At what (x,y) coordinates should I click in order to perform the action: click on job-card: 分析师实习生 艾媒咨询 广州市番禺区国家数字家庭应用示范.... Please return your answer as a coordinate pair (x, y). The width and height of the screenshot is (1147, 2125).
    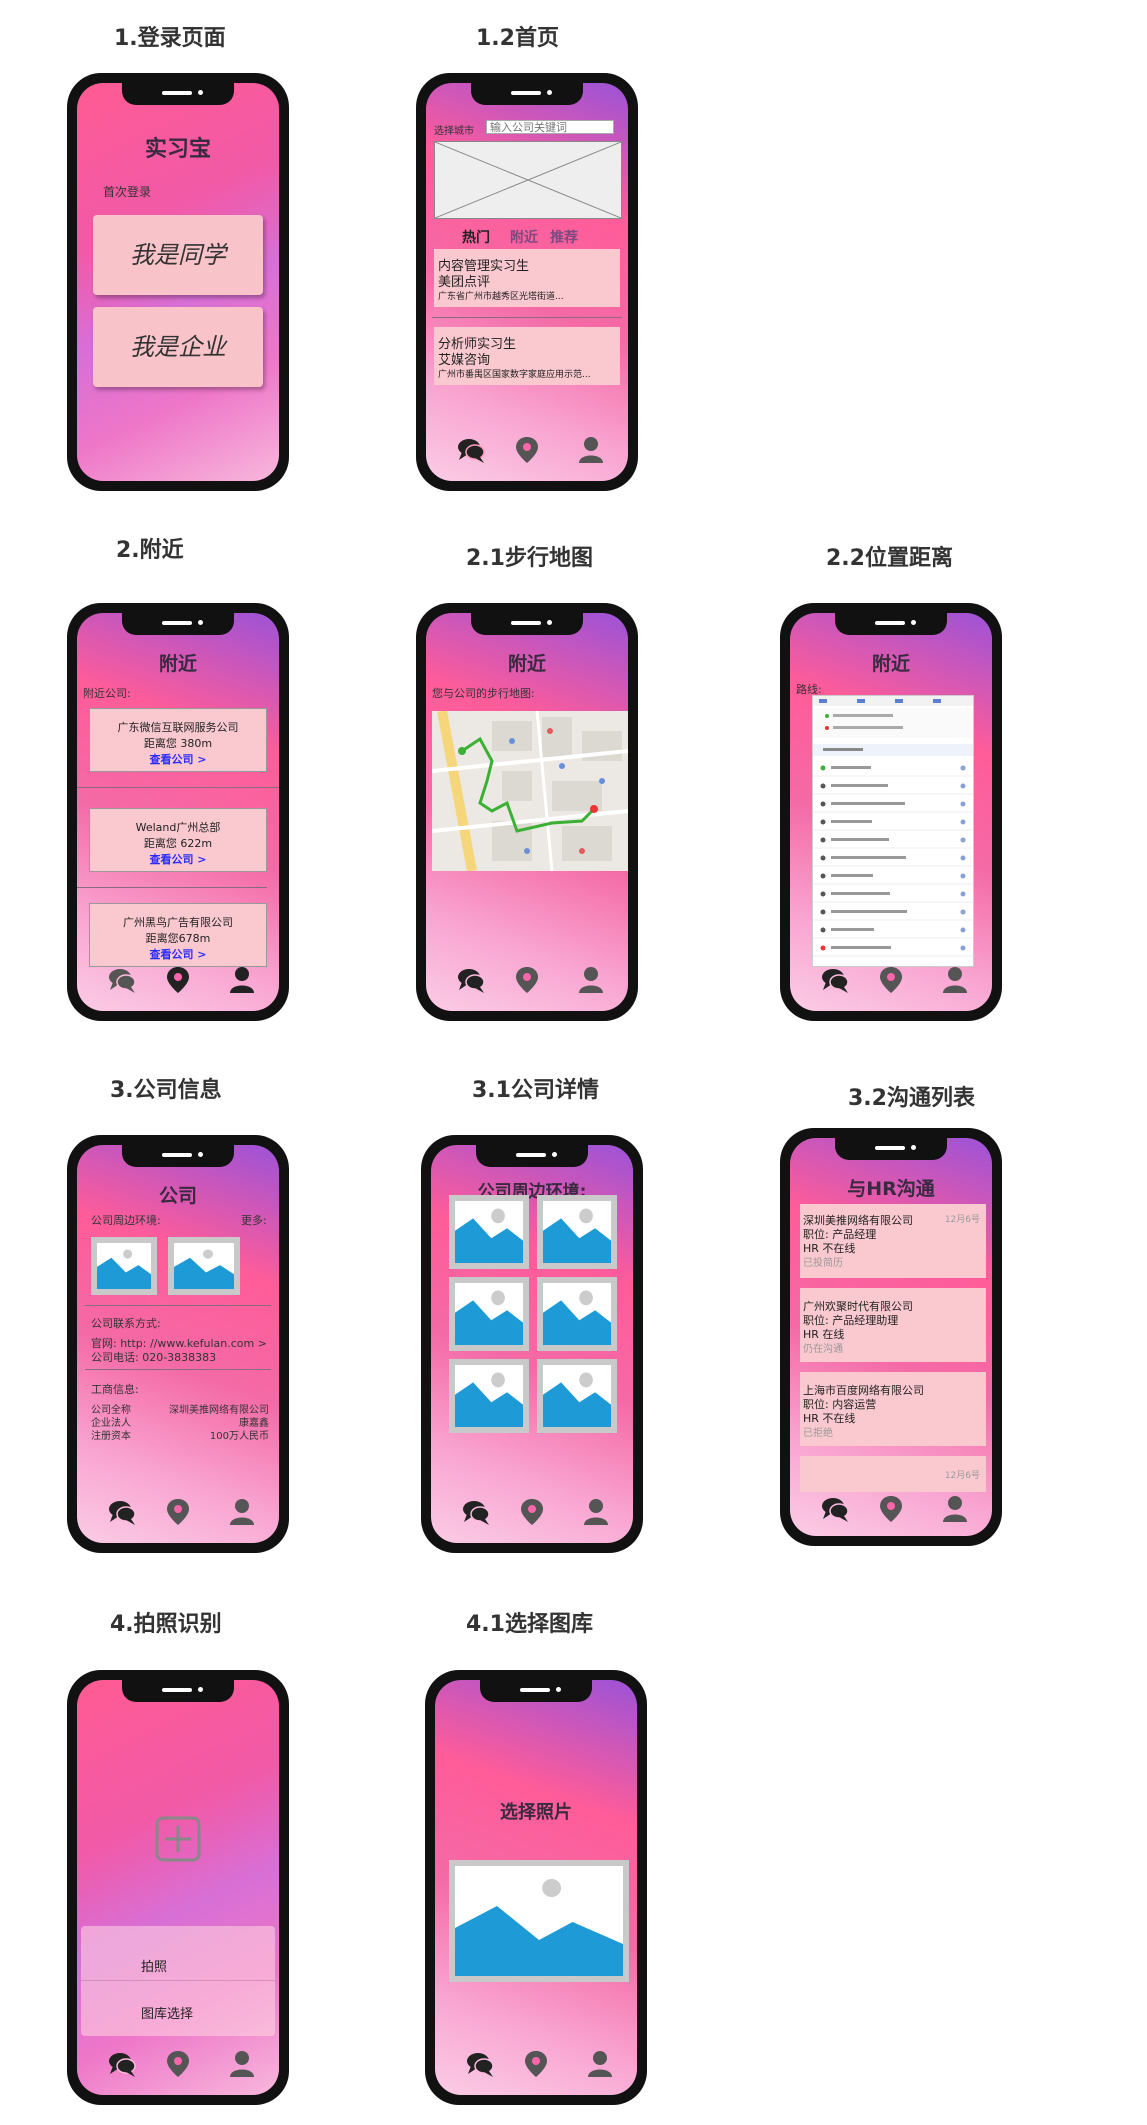
    Looking at the image, I should click on (527, 356).